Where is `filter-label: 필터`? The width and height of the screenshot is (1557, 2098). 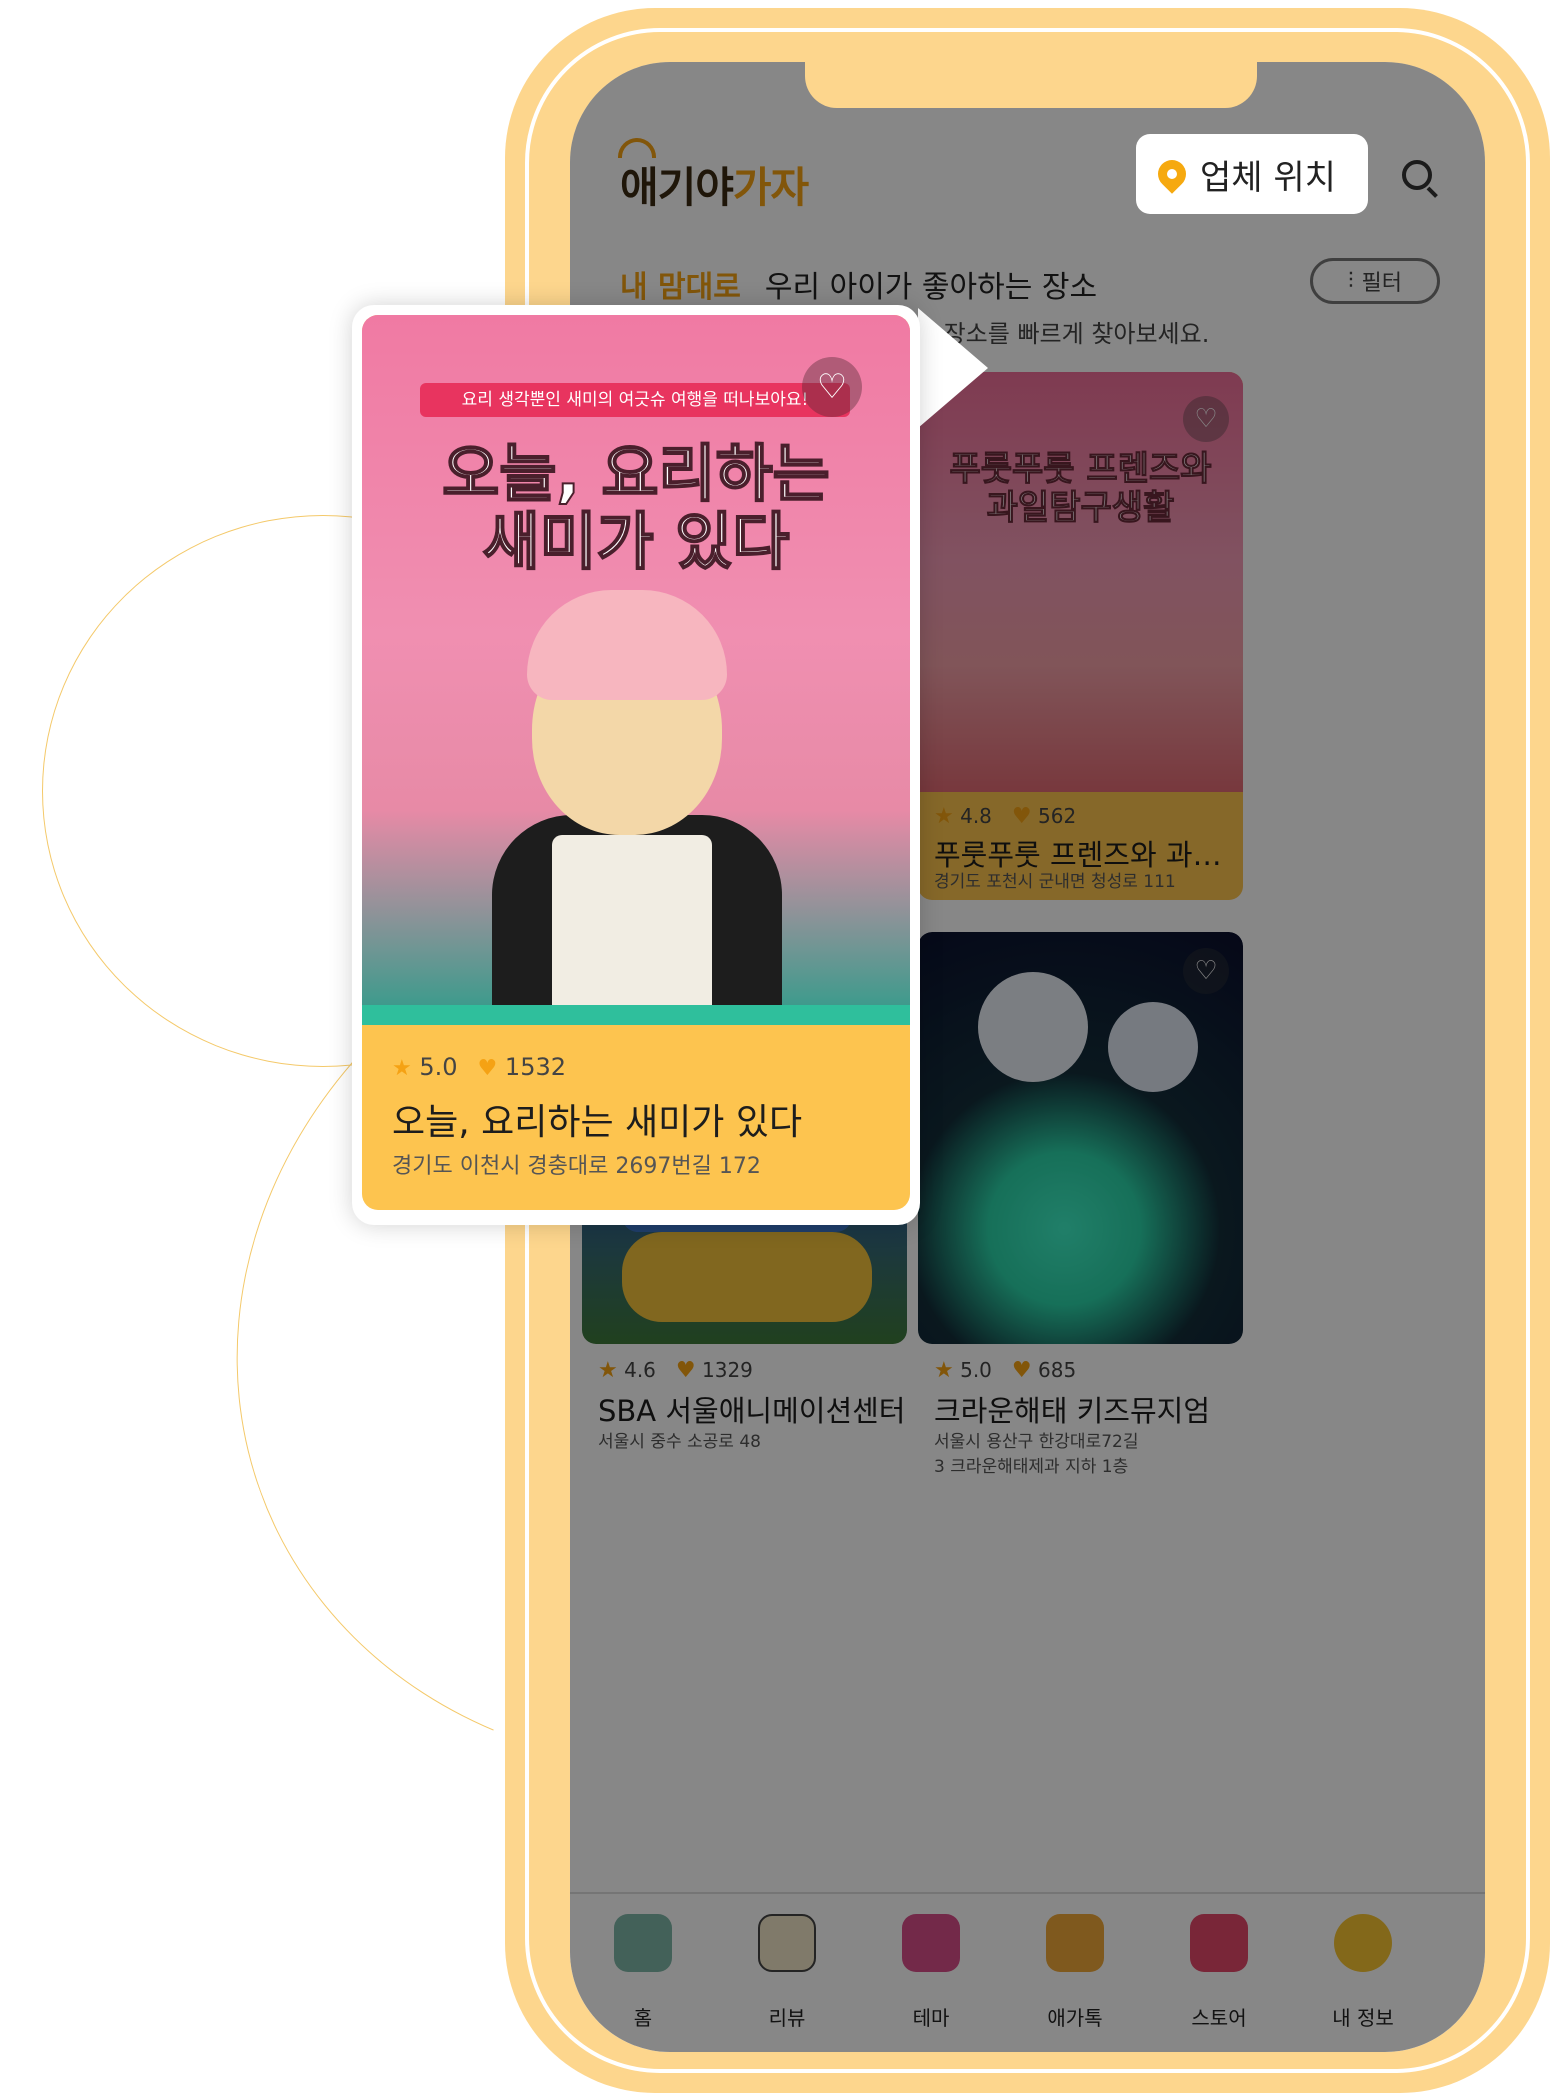
filter-label: 필터 is located at coordinates (1381, 283).